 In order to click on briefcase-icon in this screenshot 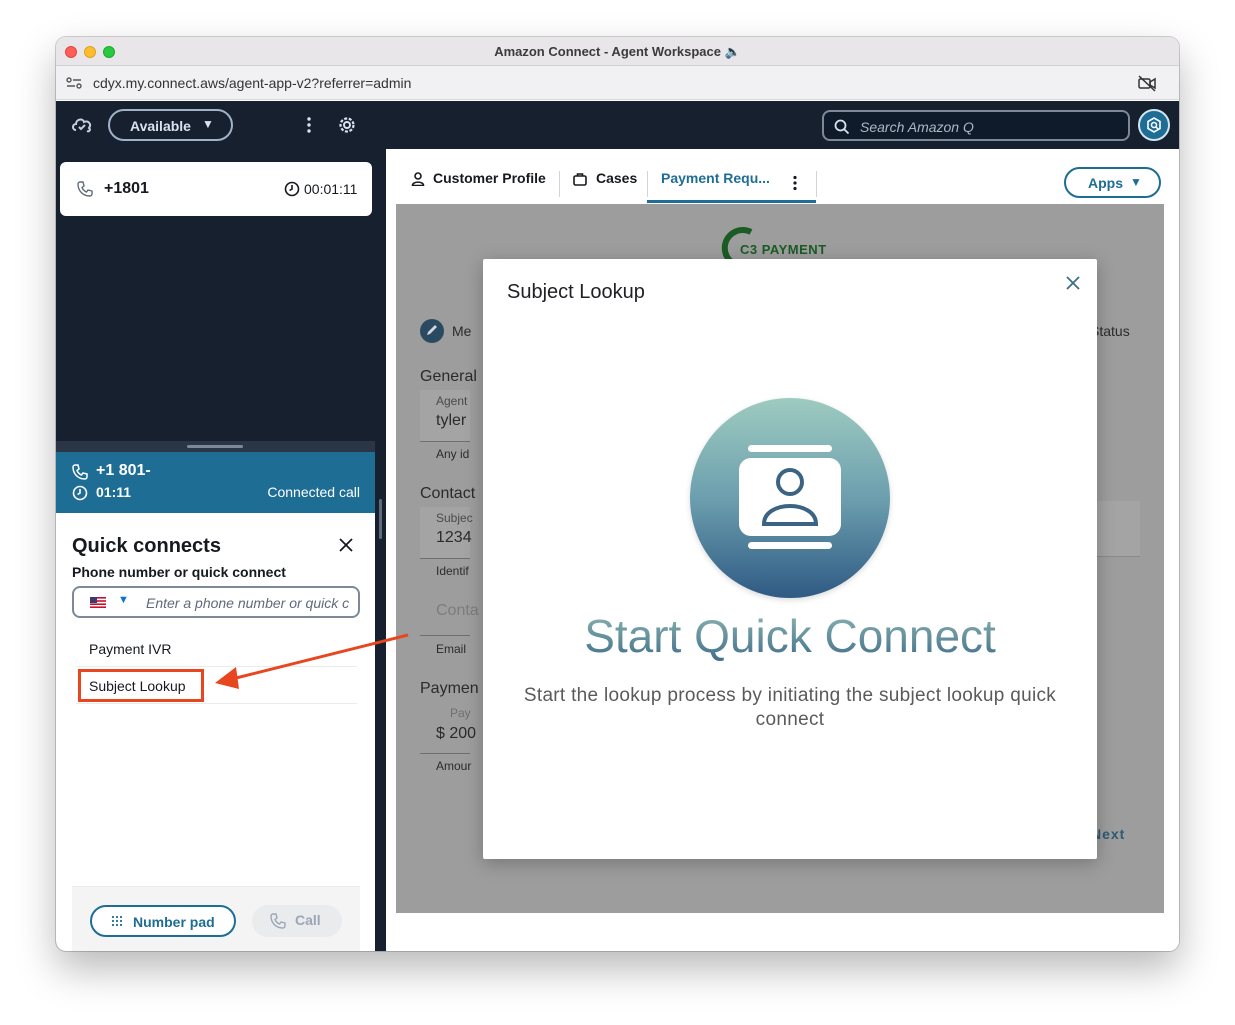, I will do `click(580, 179)`.